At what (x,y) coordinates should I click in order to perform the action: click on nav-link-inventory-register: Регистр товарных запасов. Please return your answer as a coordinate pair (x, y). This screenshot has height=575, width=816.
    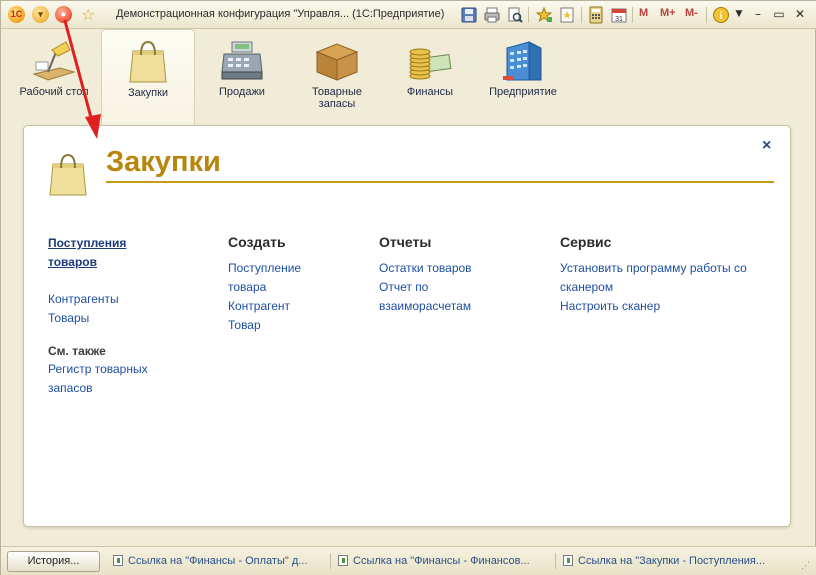
    Looking at the image, I should click on (107, 379).